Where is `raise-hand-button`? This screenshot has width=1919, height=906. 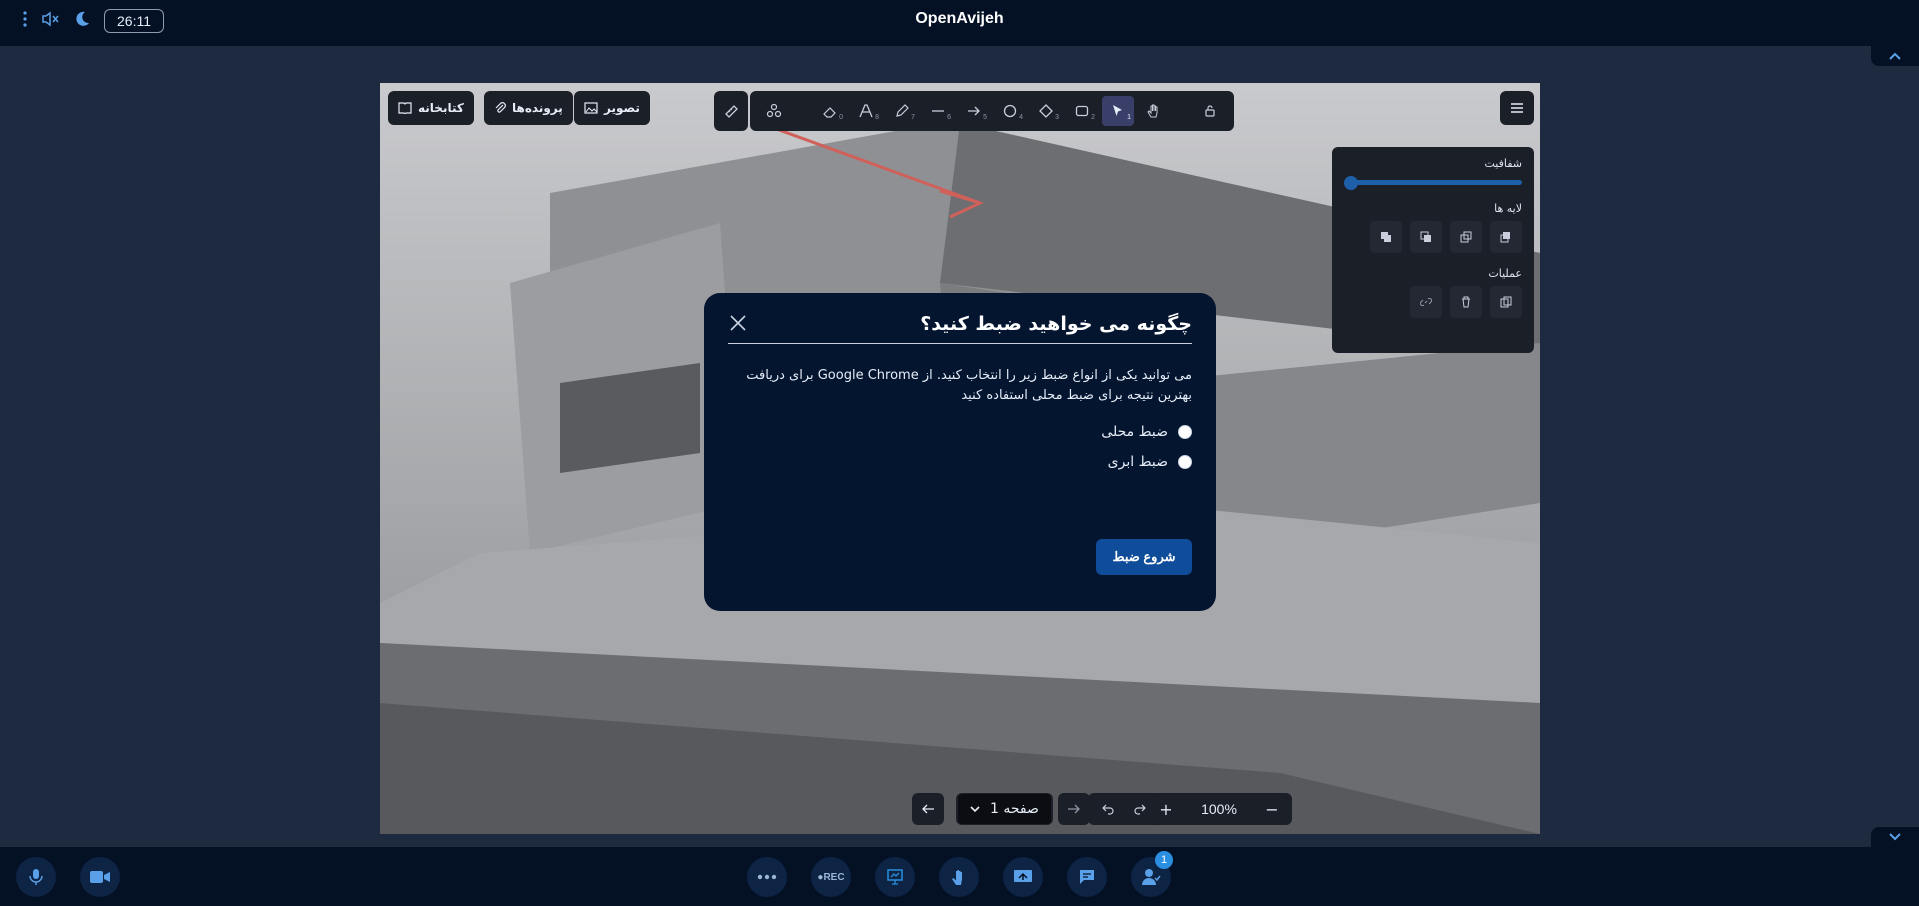
raise-hand-button is located at coordinates (959, 877).